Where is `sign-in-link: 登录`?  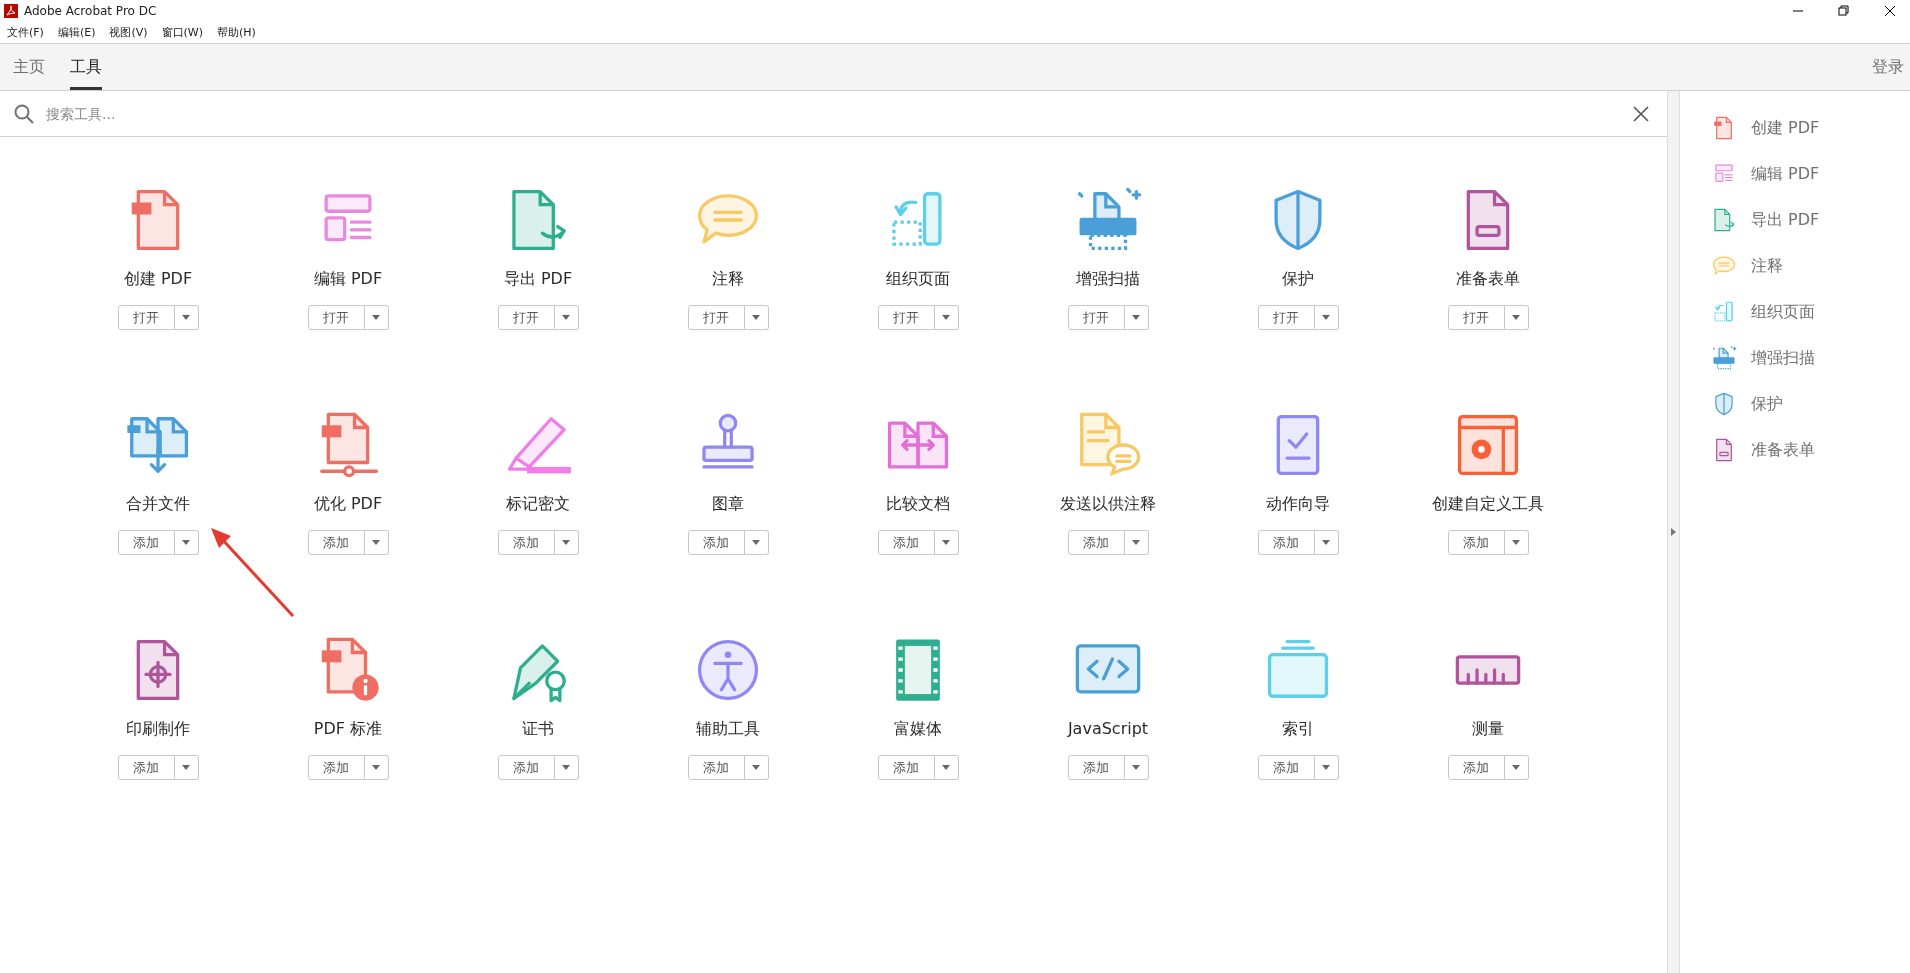
sign-in-link: 登录 is located at coordinates (1891, 67).